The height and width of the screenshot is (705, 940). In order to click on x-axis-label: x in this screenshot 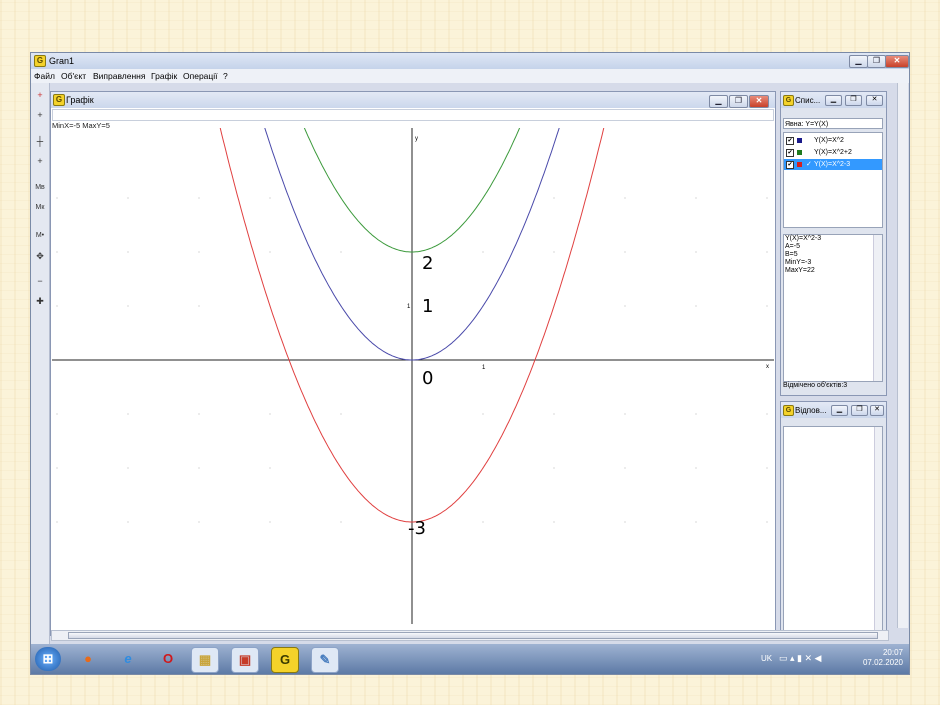, I will do `click(767, 367)`.